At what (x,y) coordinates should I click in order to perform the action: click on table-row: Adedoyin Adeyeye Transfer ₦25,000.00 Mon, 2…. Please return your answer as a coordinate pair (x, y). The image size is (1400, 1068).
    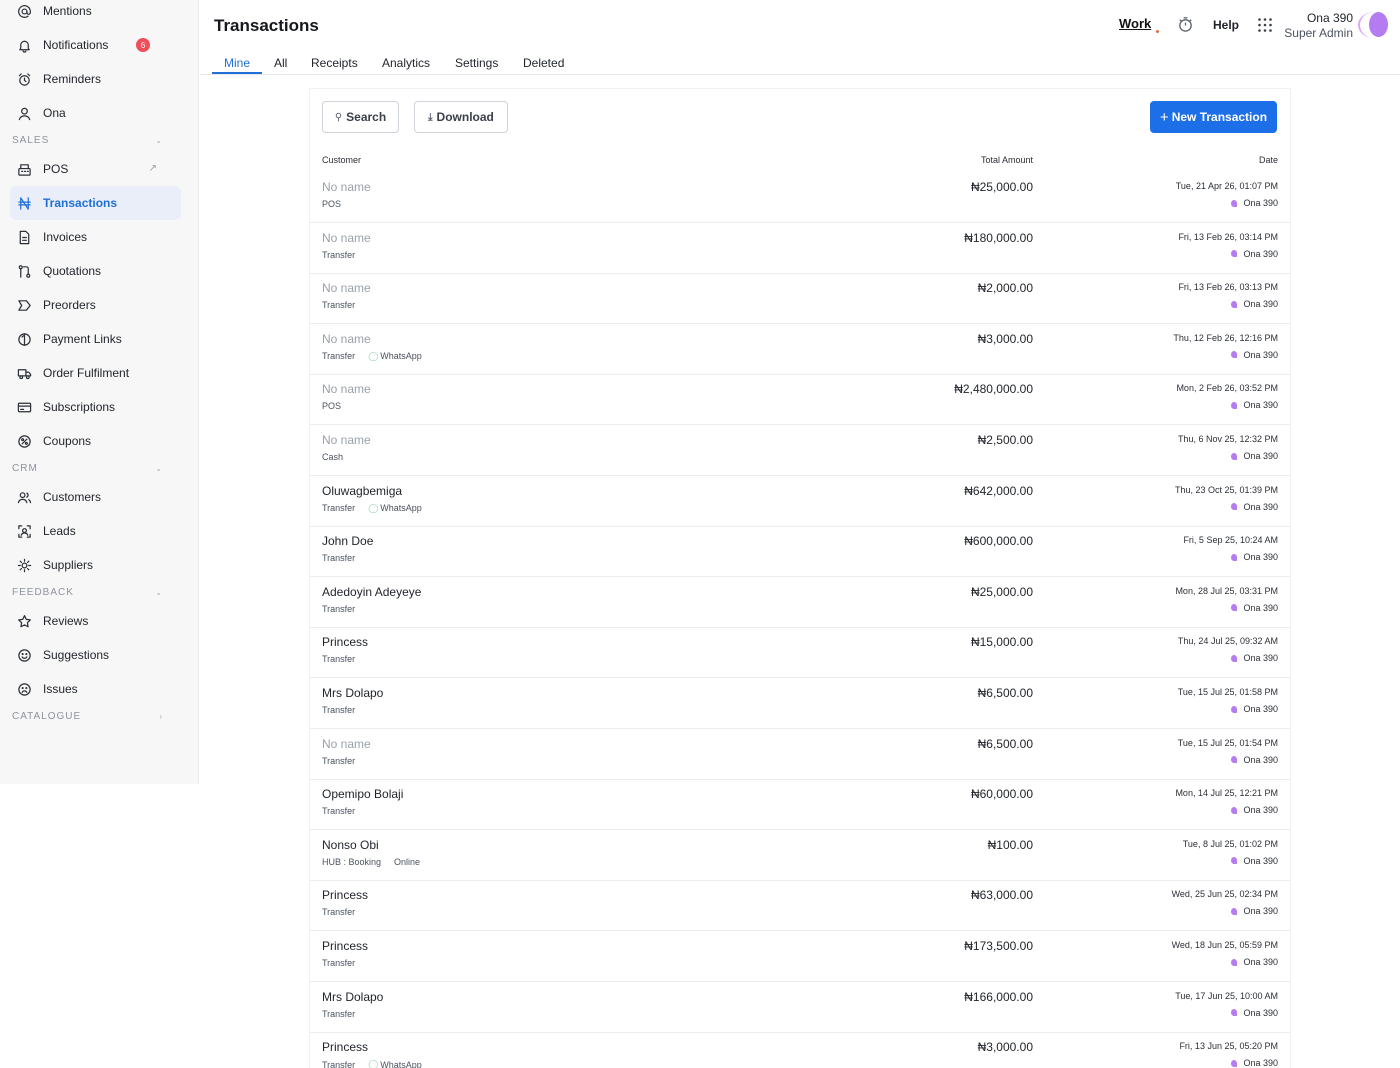
    Looking at the image, I should click on (800, 603).